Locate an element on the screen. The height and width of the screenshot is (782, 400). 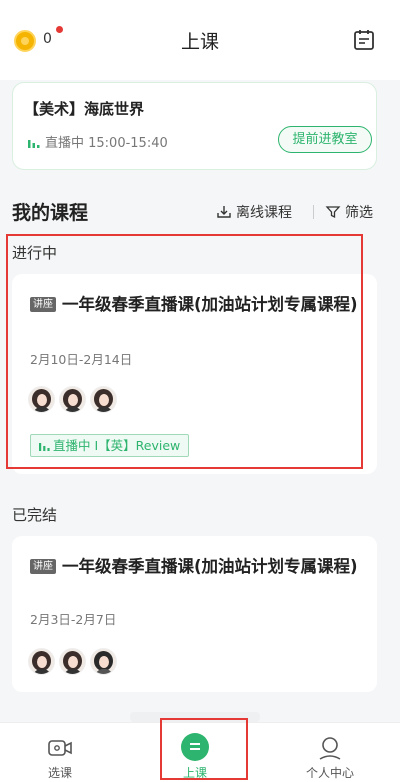
tab-personal-center: 个人中心 is located at coordinates (330, 752).